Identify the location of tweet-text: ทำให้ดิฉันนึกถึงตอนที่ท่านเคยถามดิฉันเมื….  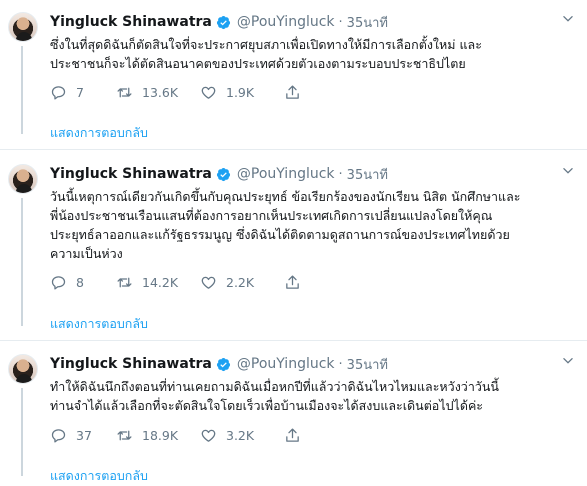
(274, 396).